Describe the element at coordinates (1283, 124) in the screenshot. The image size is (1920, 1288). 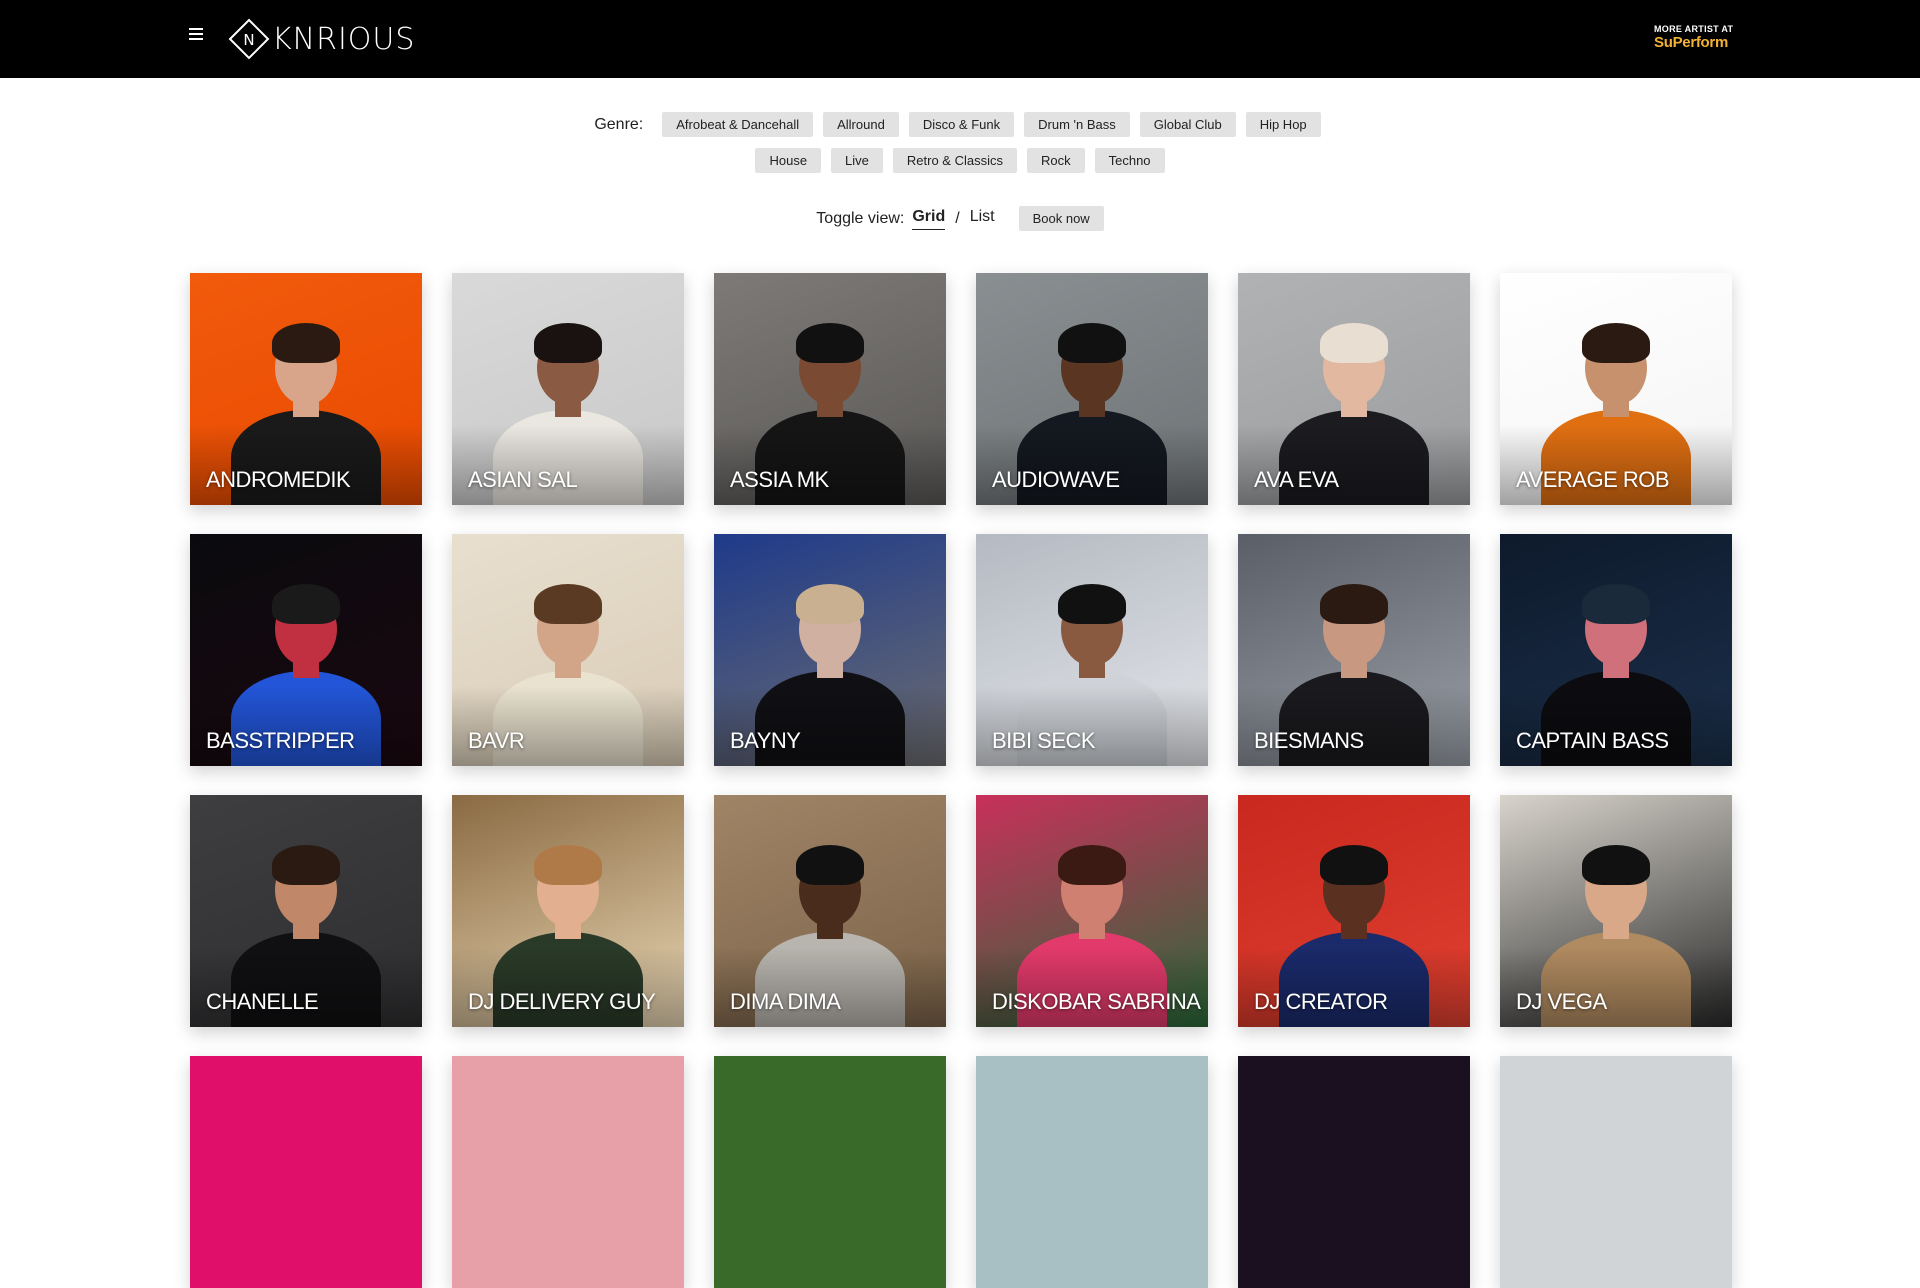
I see `genre-chip: Hip Hop` at that location.